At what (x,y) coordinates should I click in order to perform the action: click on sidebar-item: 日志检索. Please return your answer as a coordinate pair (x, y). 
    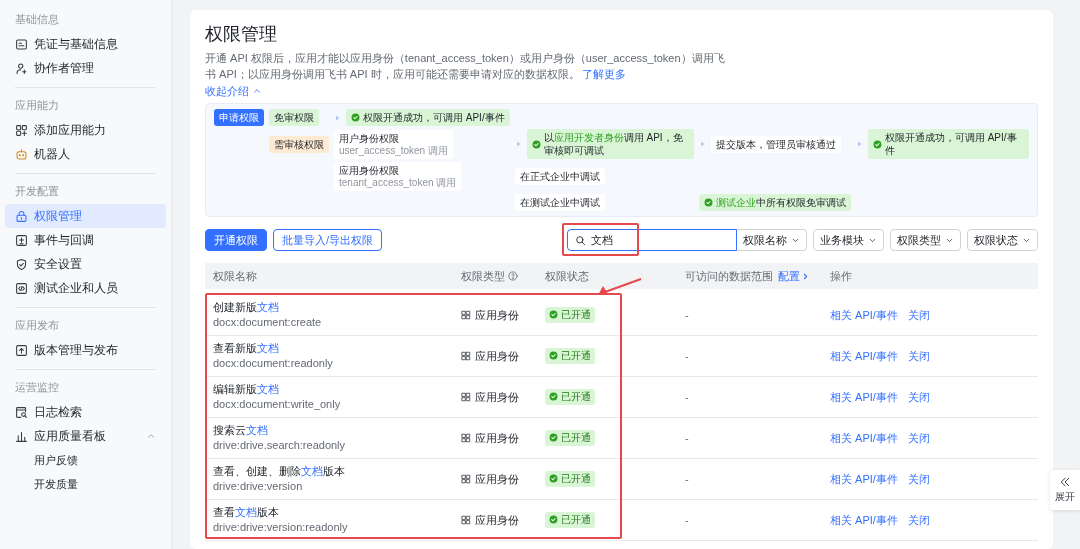
    Looking at the image, I should click on (85, 412).